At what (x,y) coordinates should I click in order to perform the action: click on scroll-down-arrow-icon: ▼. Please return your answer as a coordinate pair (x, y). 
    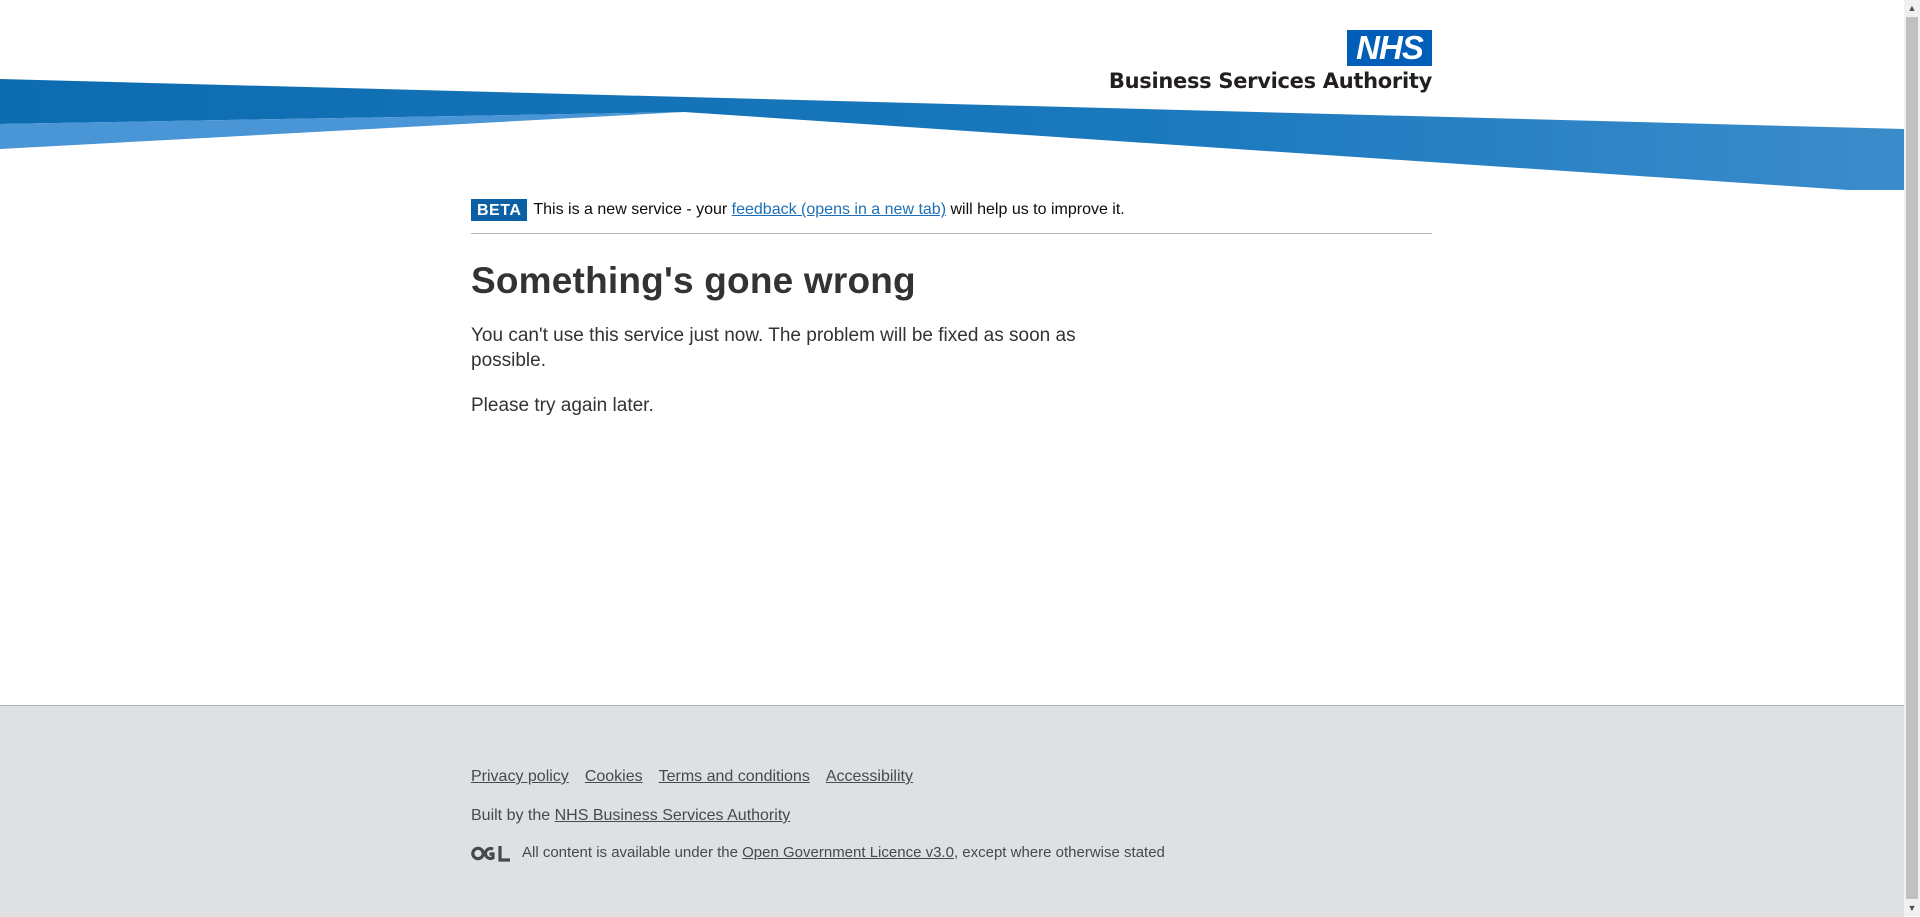
    Looking at the image, I should click on (1912, 908).